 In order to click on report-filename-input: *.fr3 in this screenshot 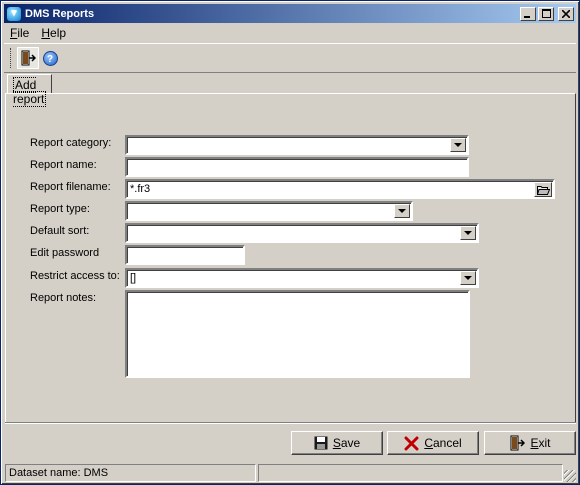, I will do `click(340, 189)`.